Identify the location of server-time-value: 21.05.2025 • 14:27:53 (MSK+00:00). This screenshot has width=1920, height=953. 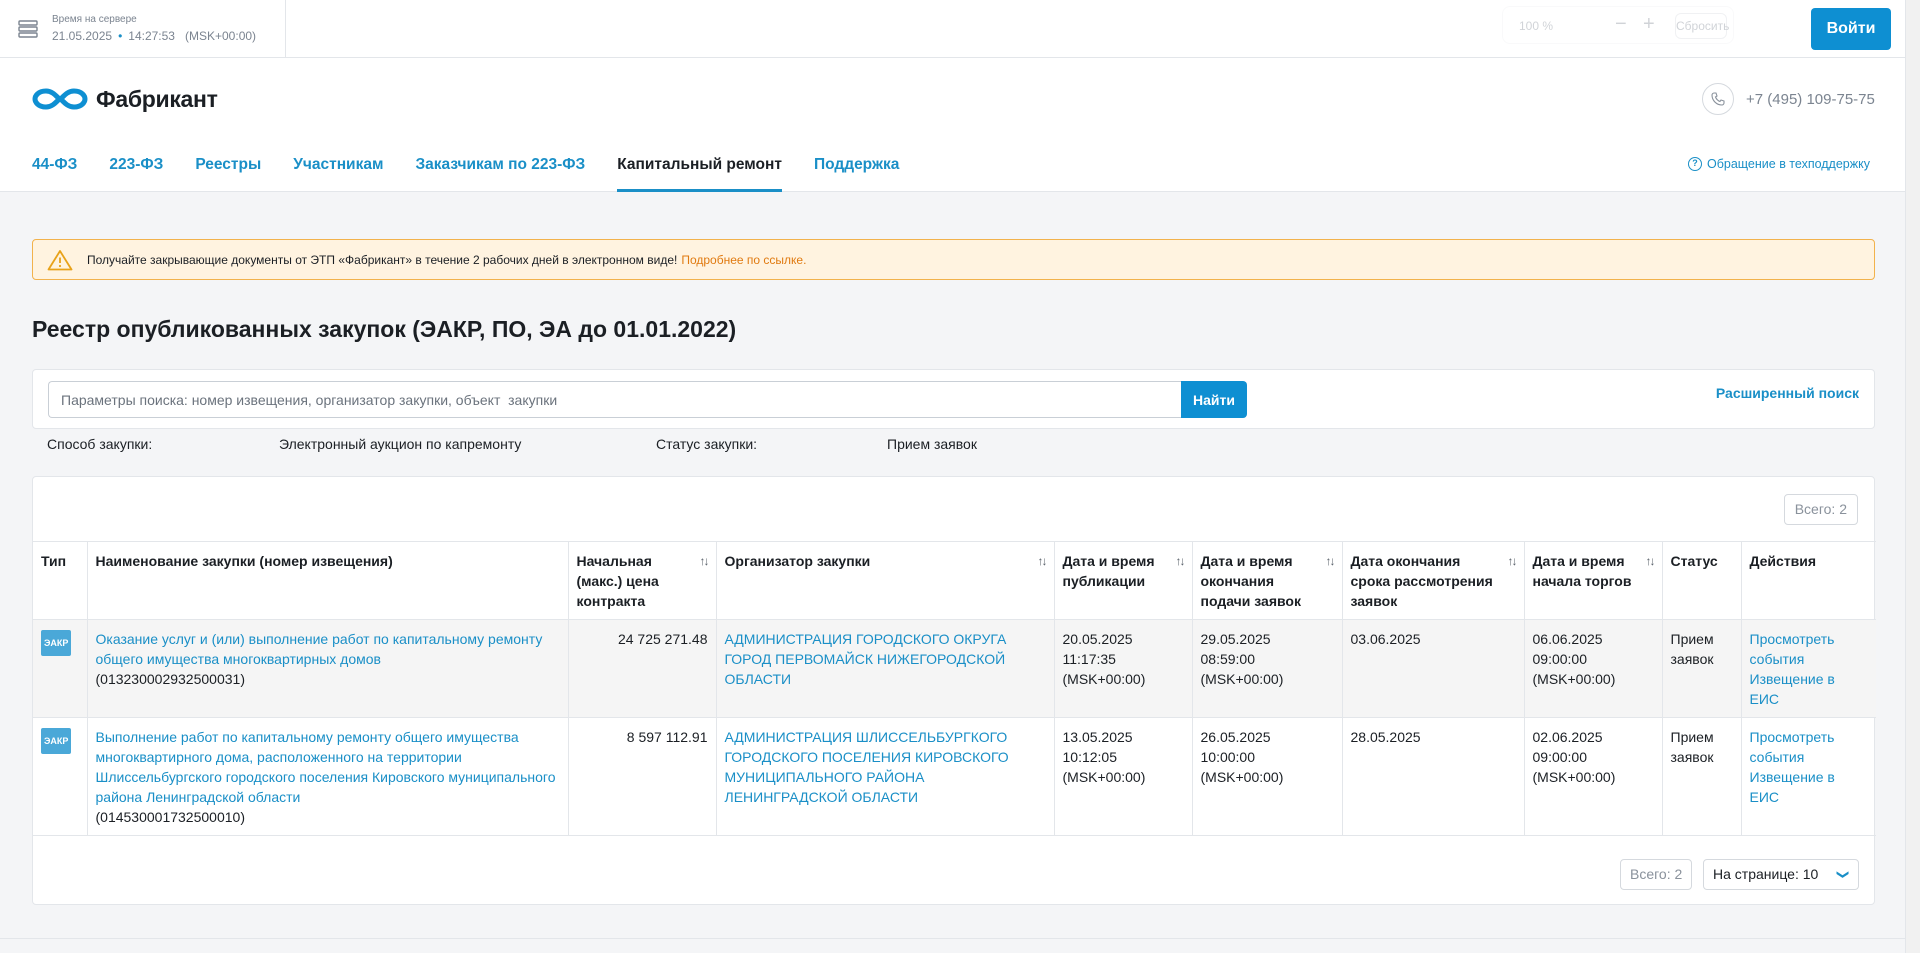
(154, 36).